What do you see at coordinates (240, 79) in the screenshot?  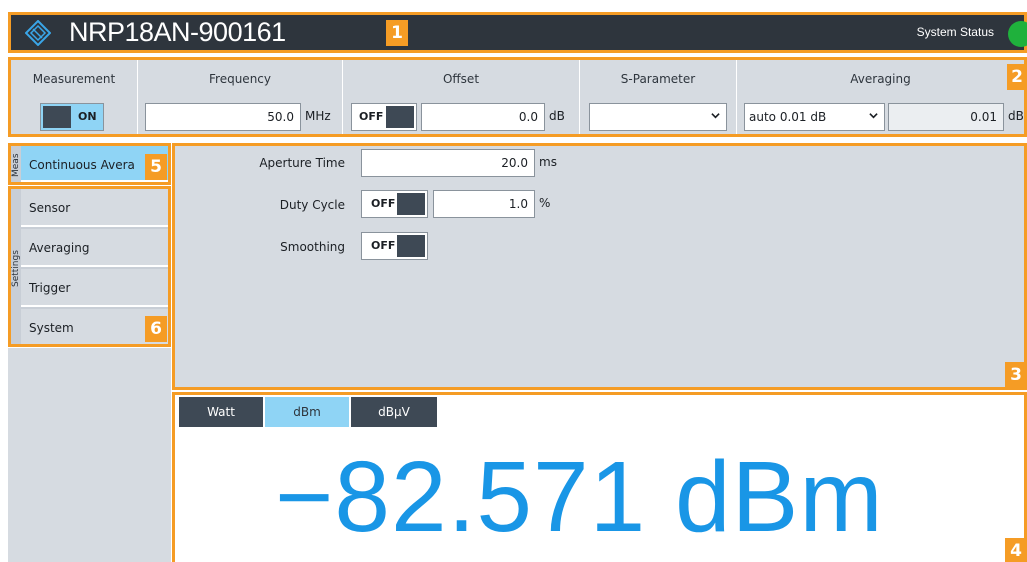 I see `frequency-label: Frequency` at bounding box center [240, 79].